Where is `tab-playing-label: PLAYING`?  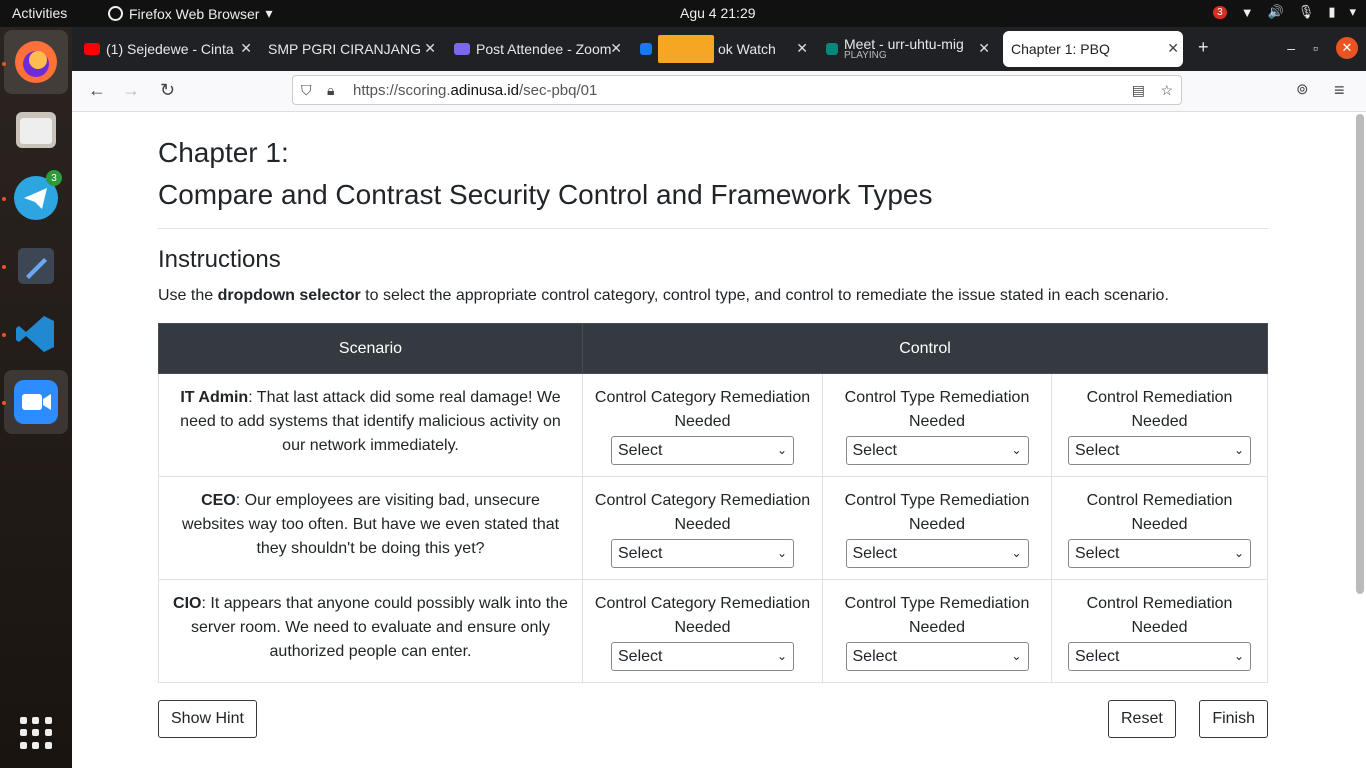
tab-playing-label: PLAYING is located at coordinates (865, 55).